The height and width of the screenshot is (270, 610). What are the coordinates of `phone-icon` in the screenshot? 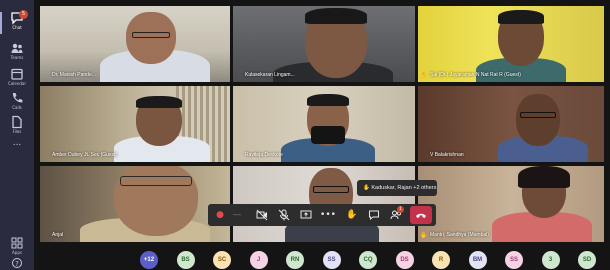 It's located at (17, 98).